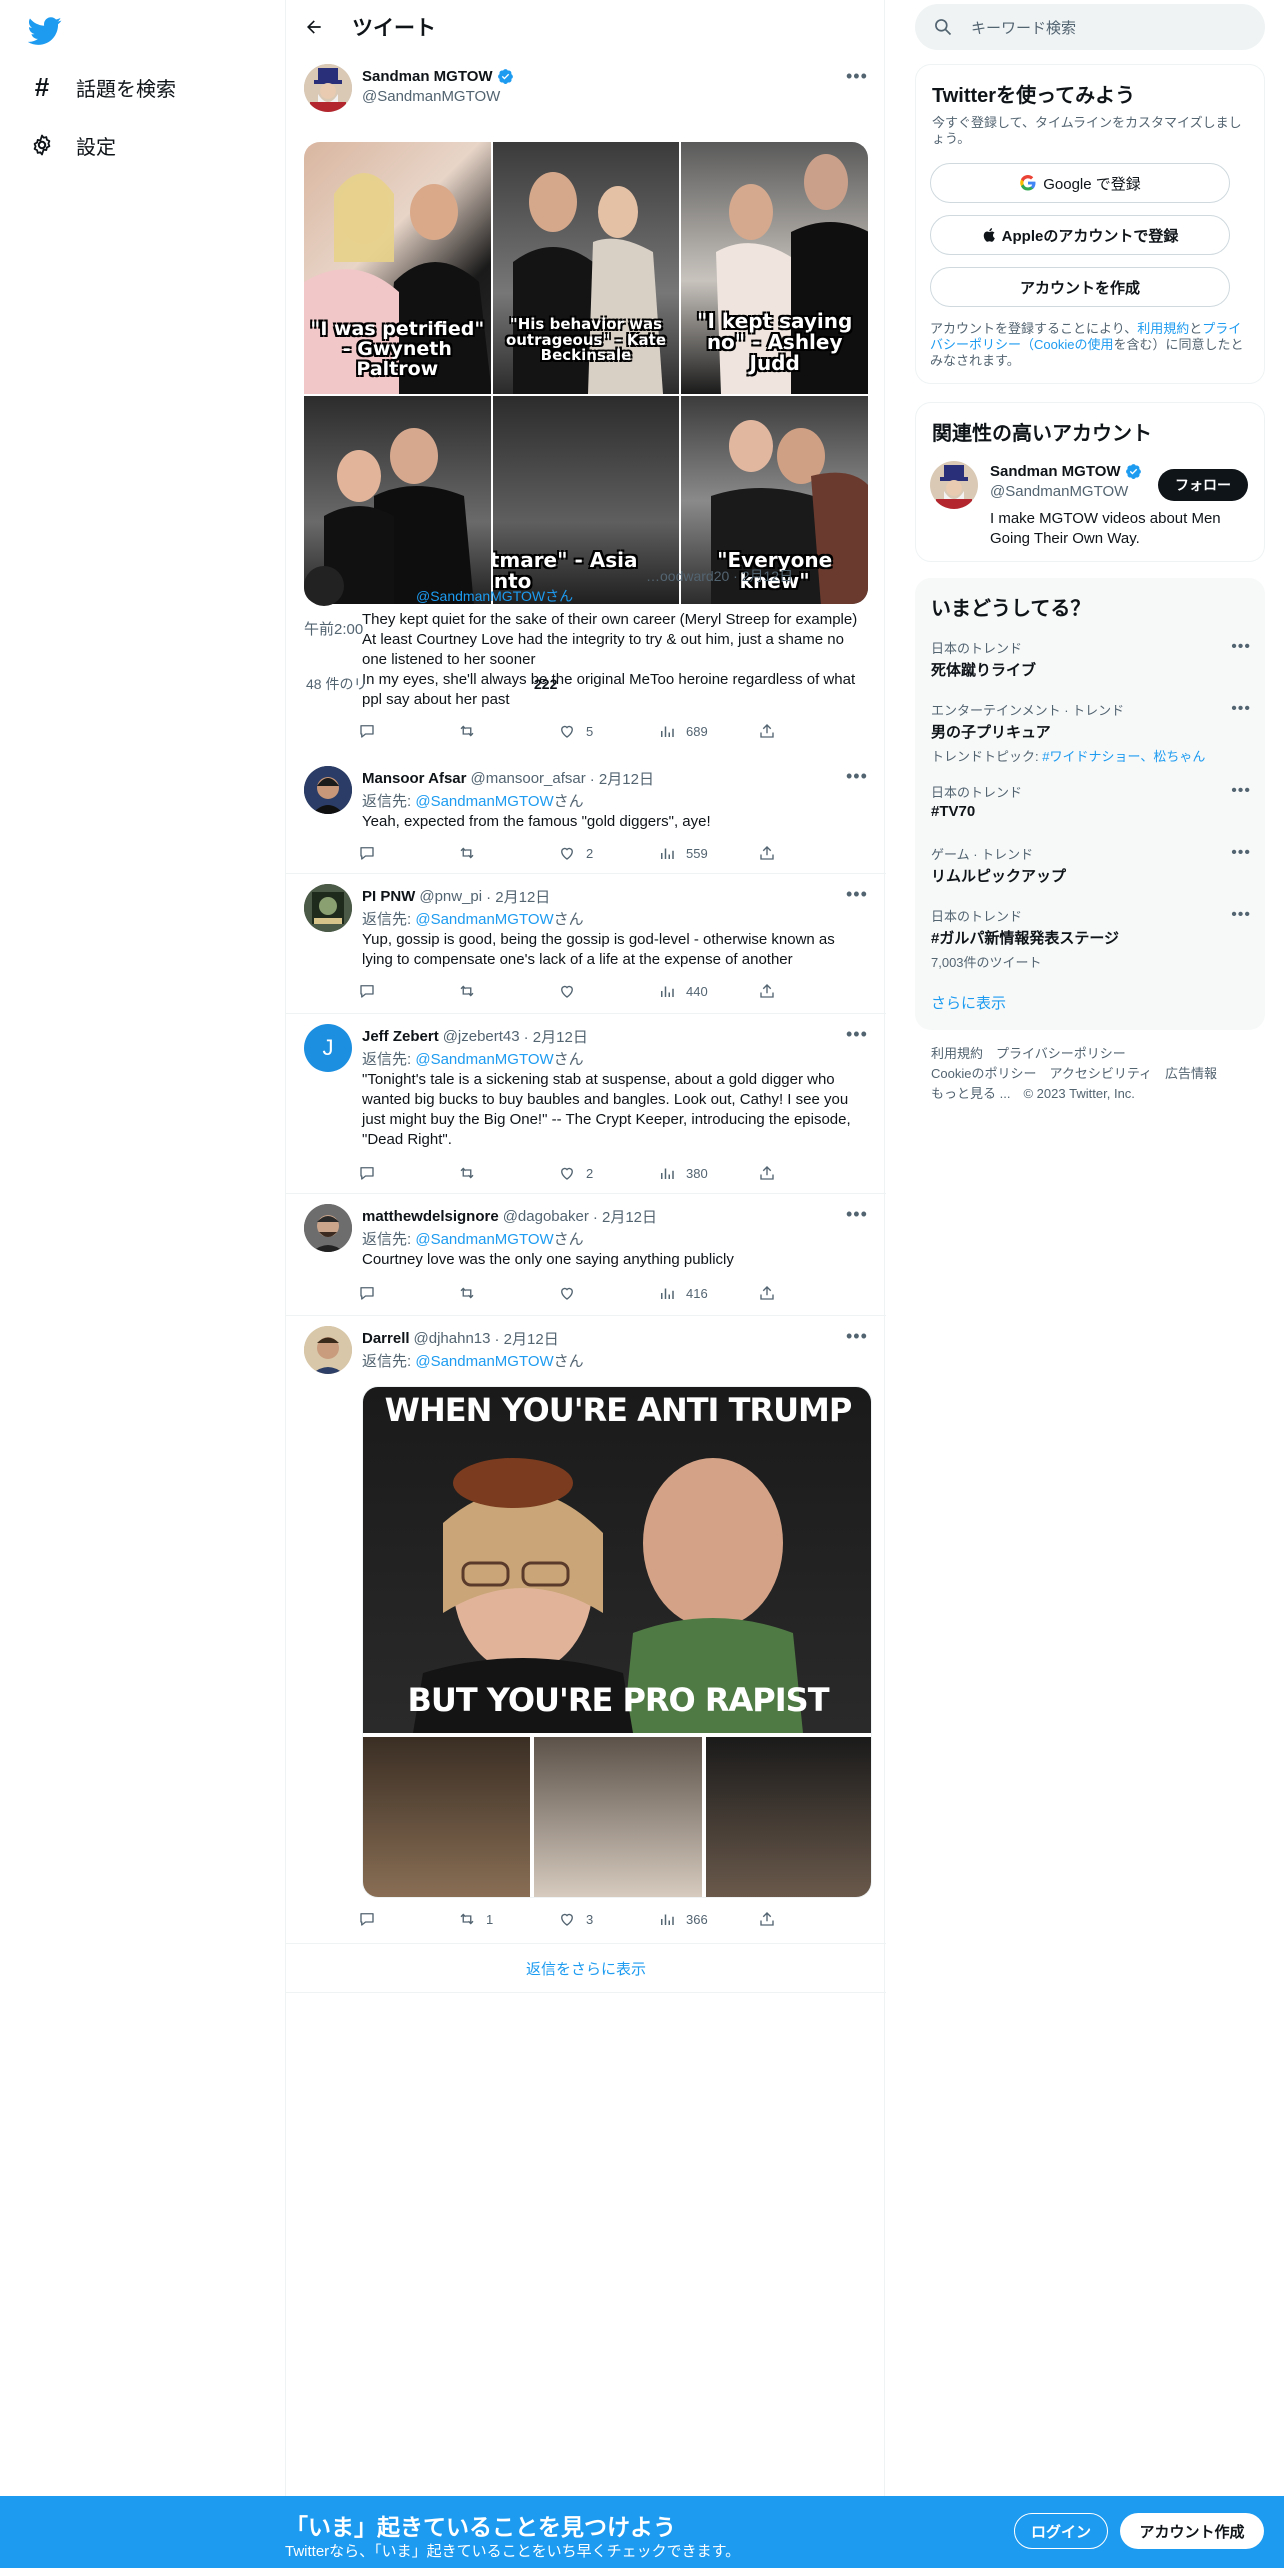 The image size is (1284, 2568). Describe the element at coordinates (1203, 485) in the screenshot. I see `follow-button: フォロー` at that location.